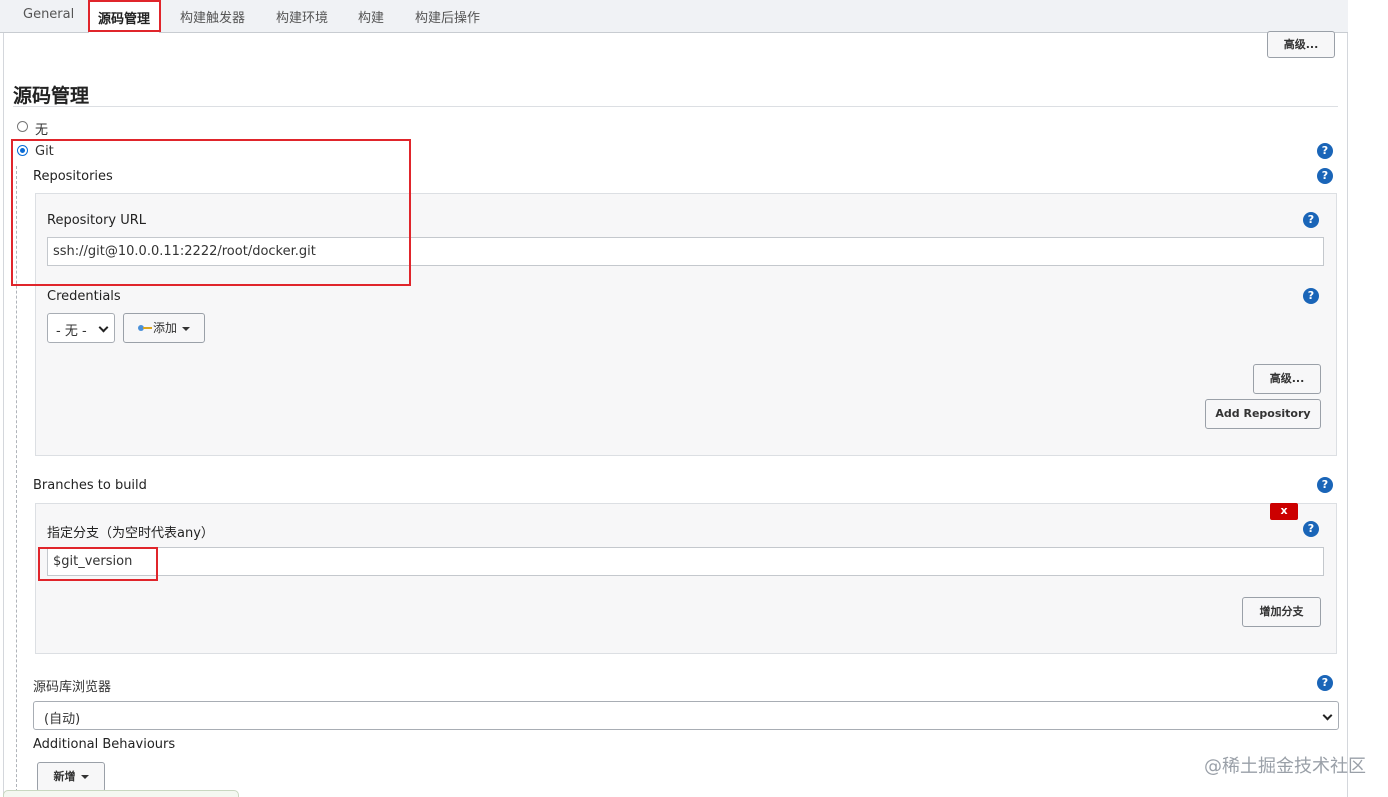  Describe the element at coordinates (48, 14) in the screenshot. I see `tab-general: General` at that location.